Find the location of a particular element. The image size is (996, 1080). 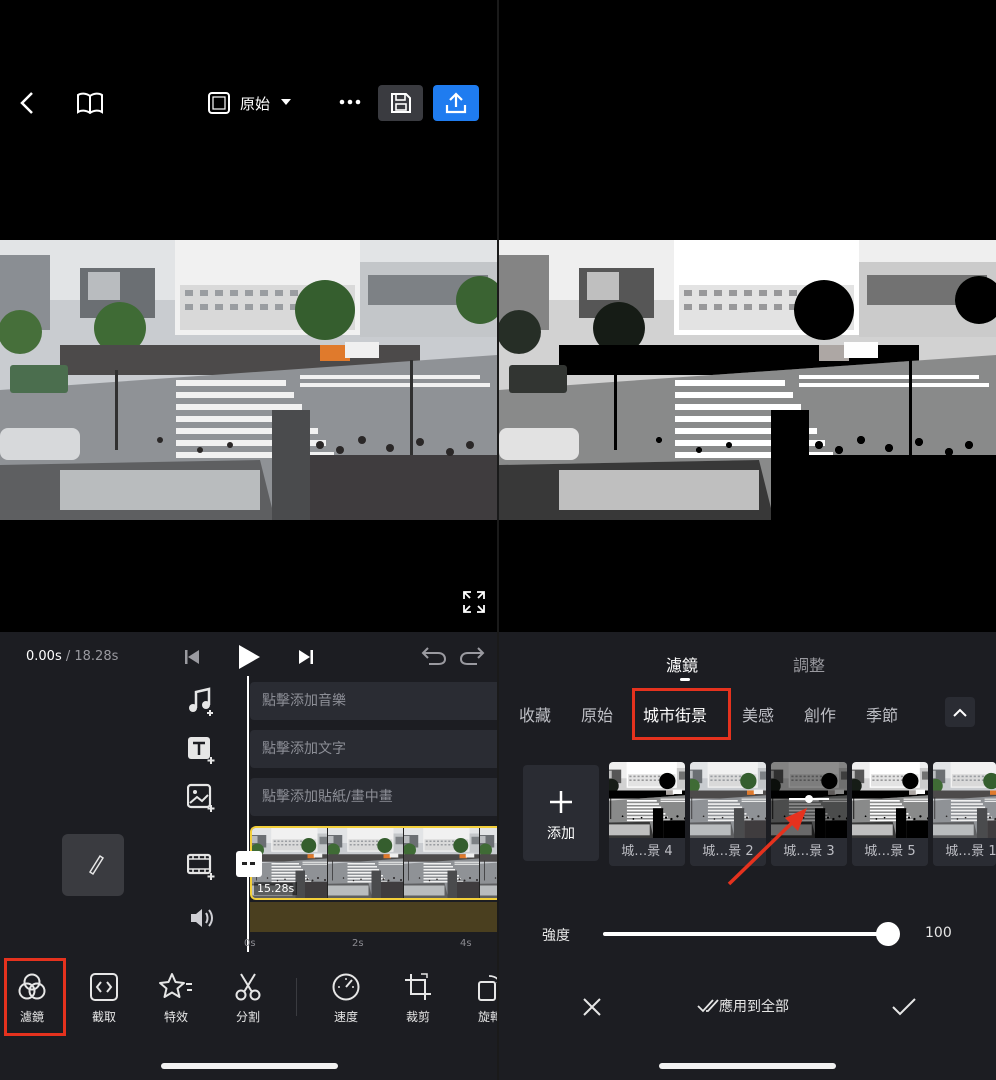

confirm-button is located at coordinates (904, 1007).